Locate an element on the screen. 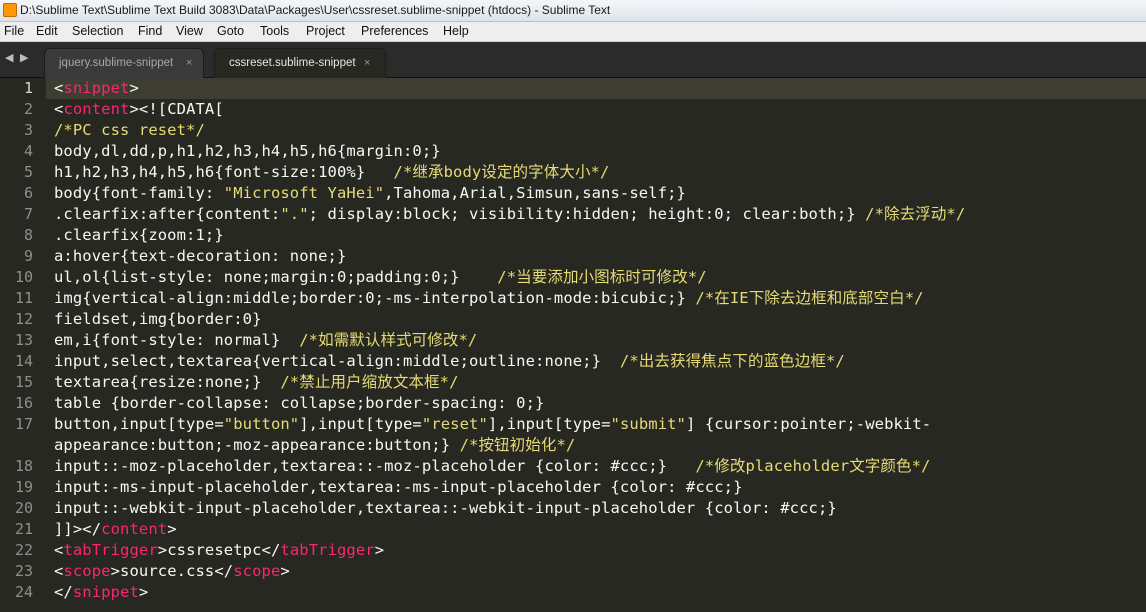  line-number: 19 is located at coordinates (23, 487).